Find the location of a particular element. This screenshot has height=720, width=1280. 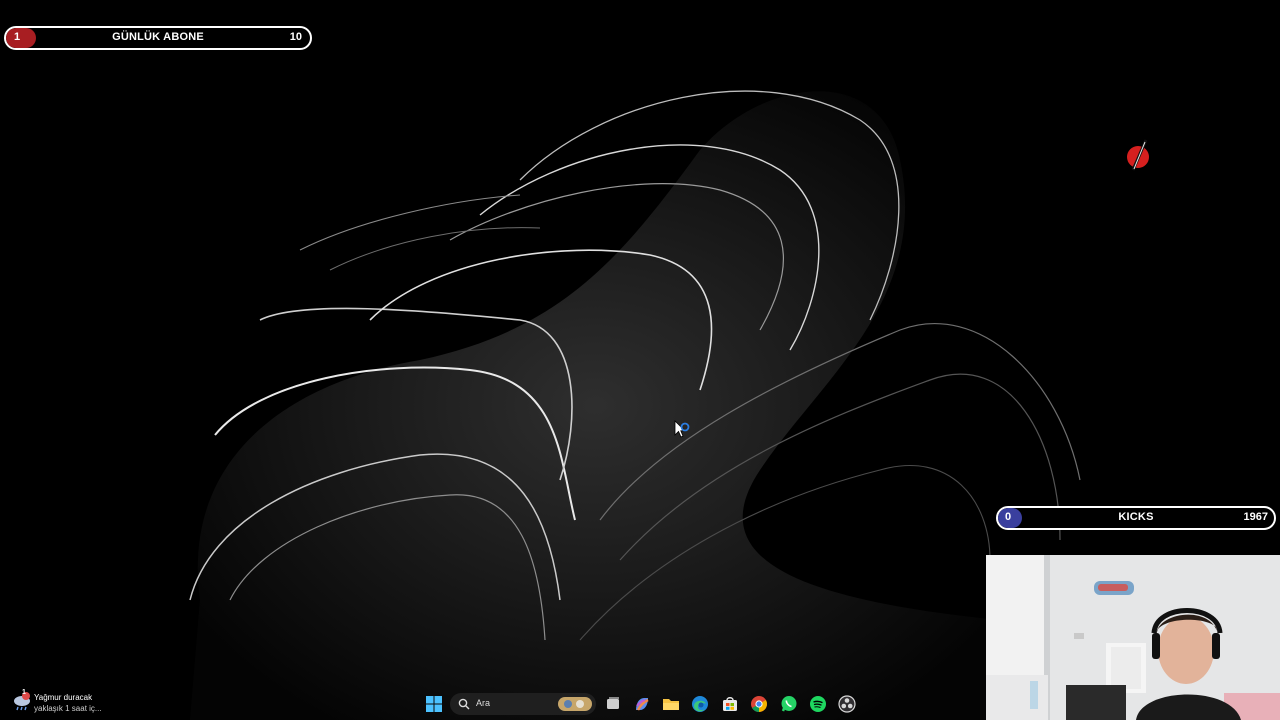

obs-icon is located at coordinates (847, 704).